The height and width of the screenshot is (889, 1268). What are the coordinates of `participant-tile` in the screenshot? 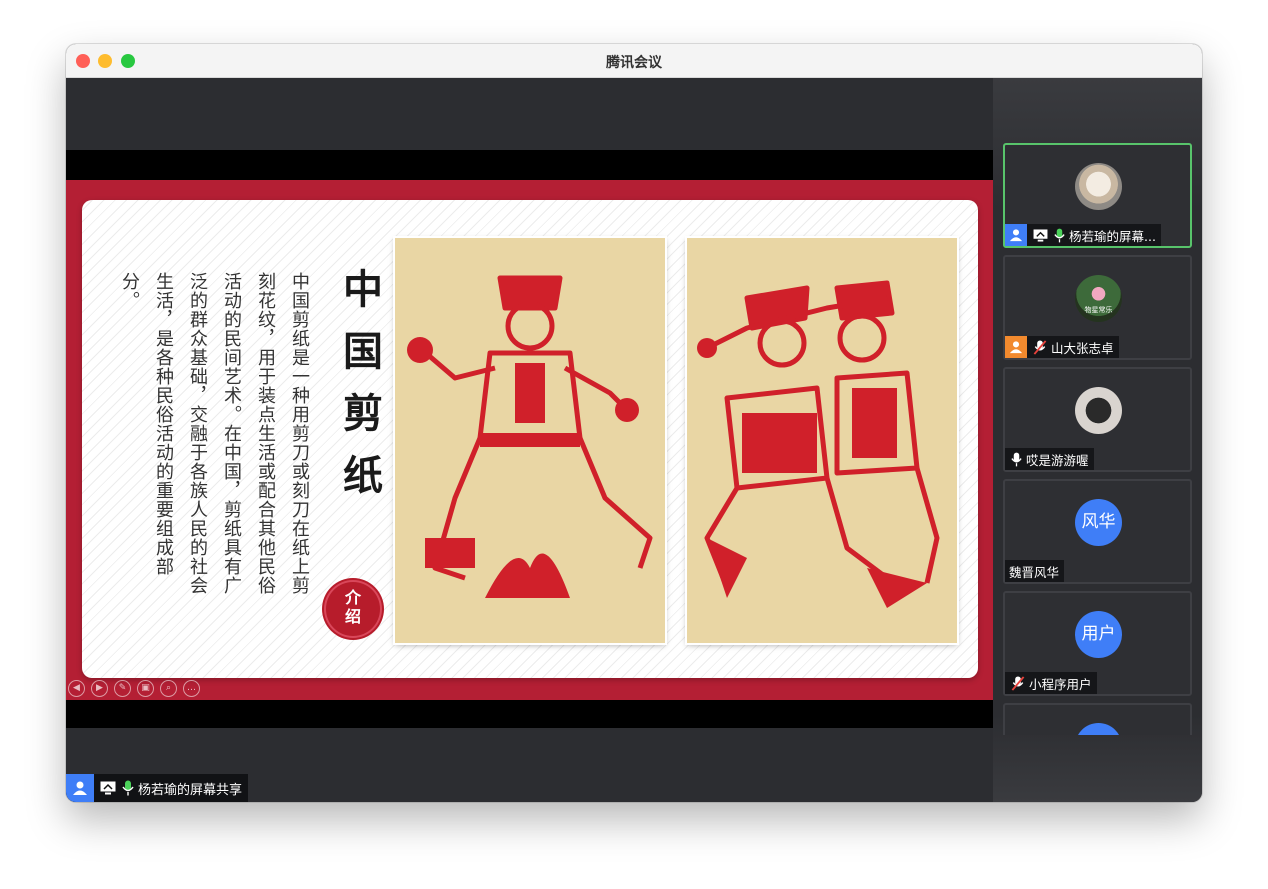 It's located at (1097, 719).